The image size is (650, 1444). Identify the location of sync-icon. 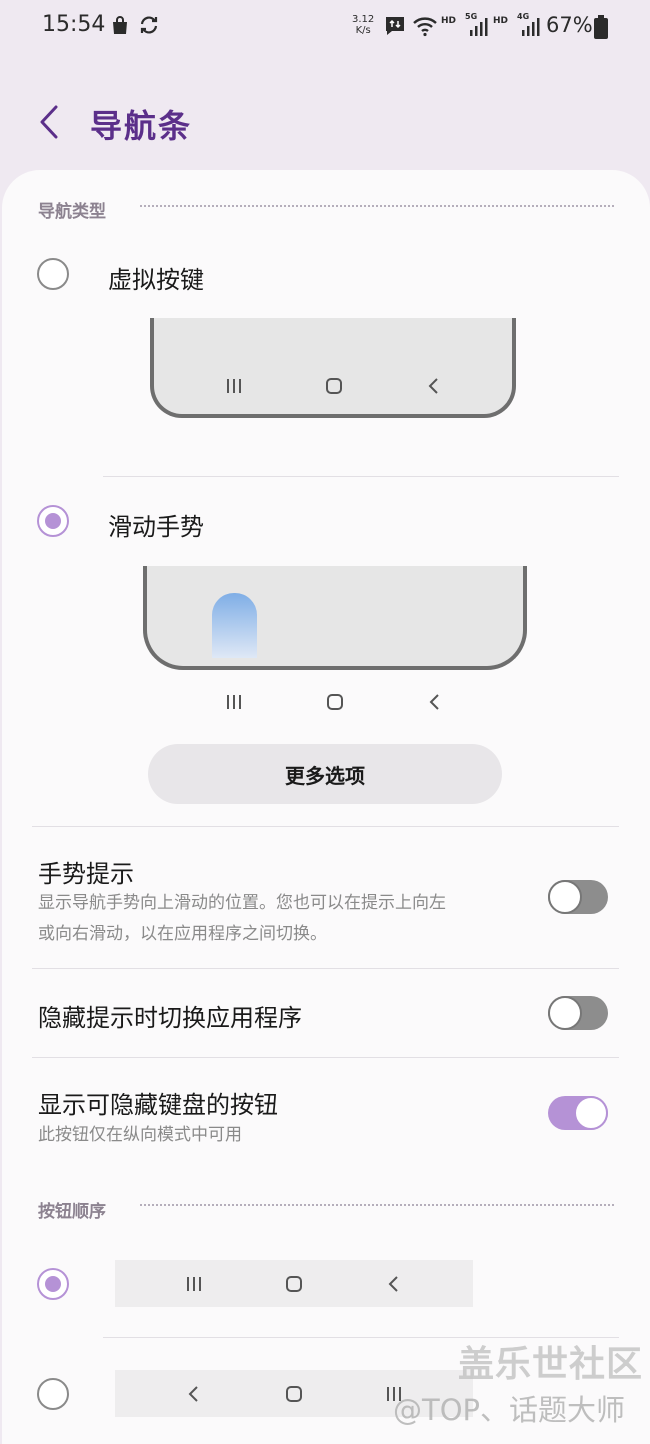
(149, 25).